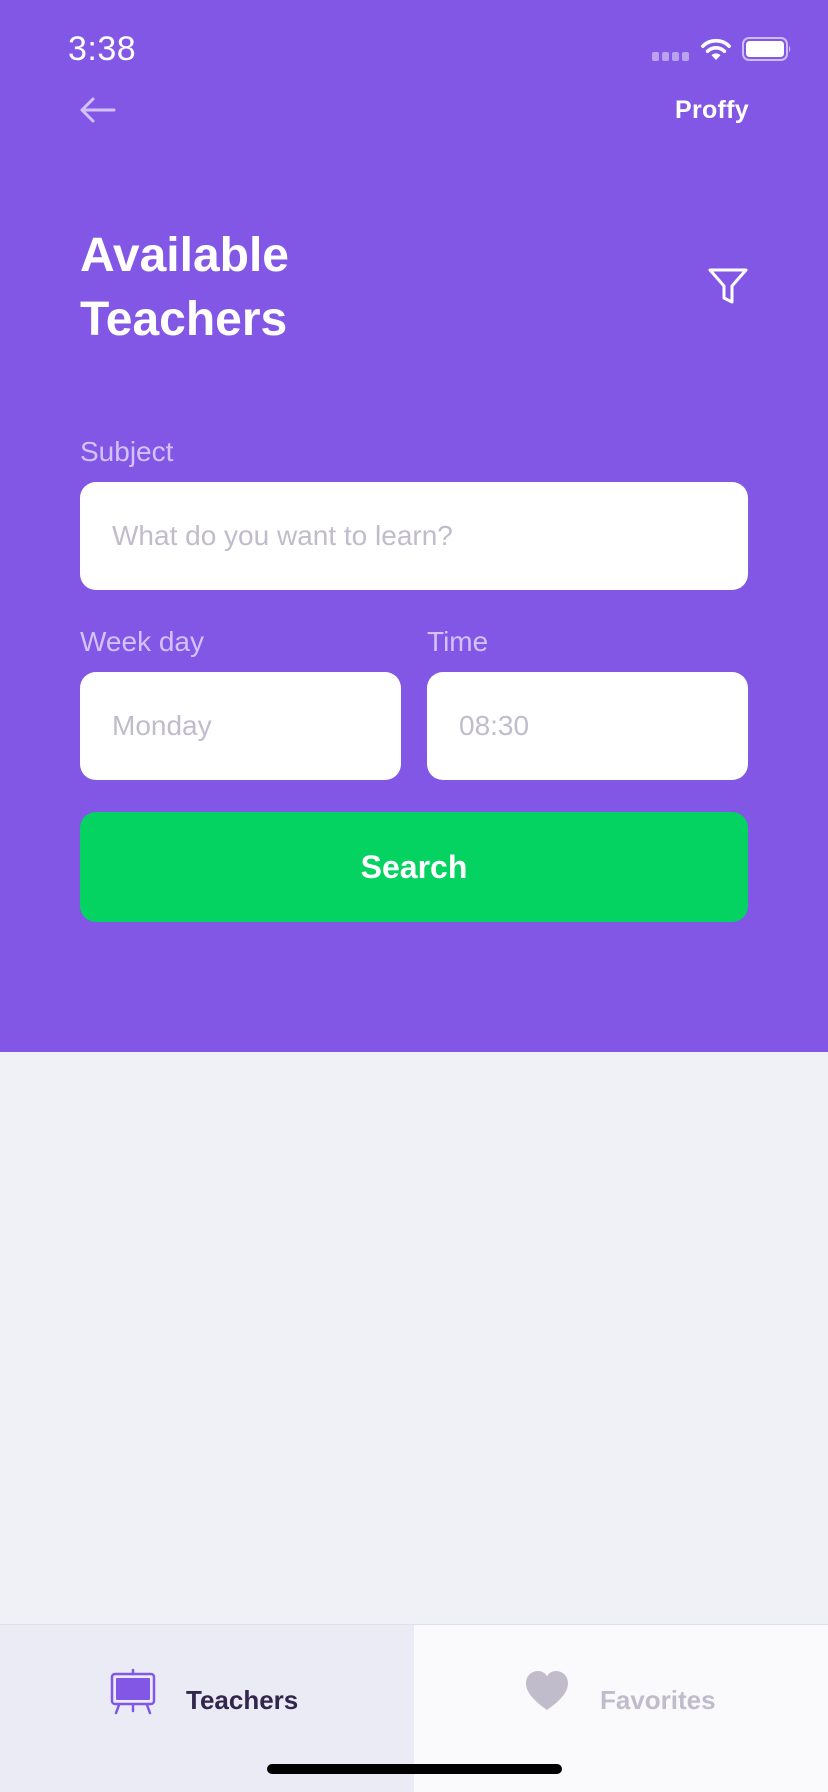 This screenshot has height=1792, width=828. I want to click on week-day-select, so click(240, 726).